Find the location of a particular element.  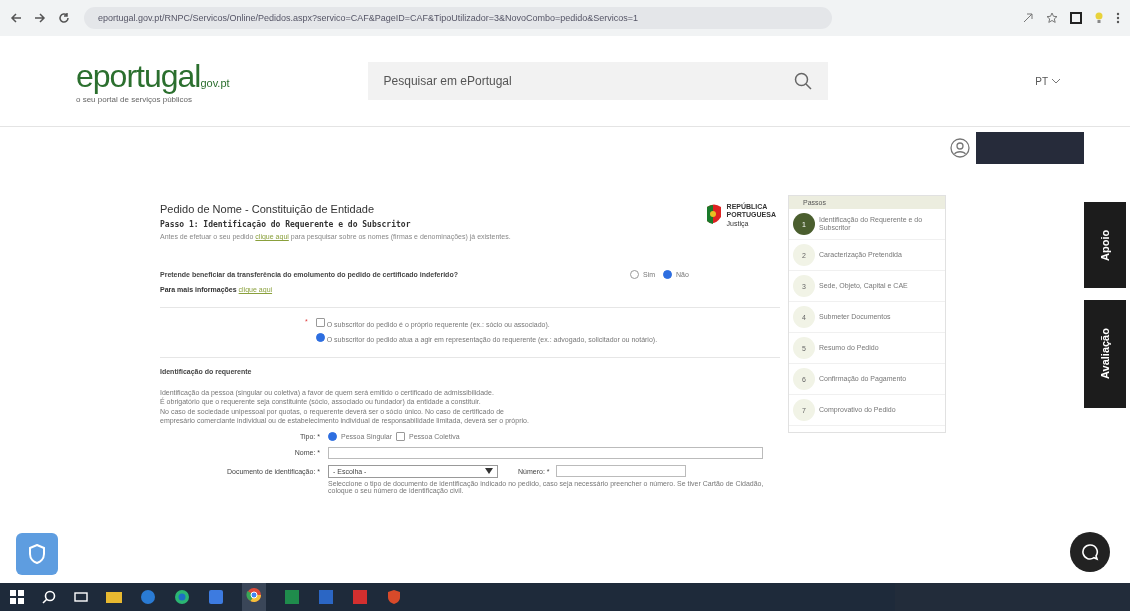

shield-icon is located at coordinates (37, 554).